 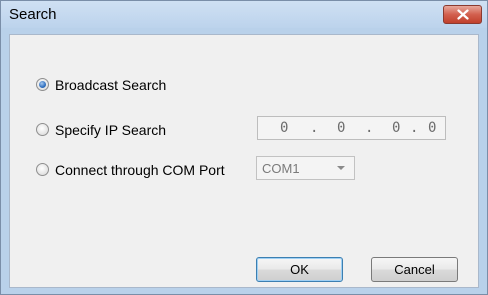 I want to click on close-icon, so click(x=463, y=14).